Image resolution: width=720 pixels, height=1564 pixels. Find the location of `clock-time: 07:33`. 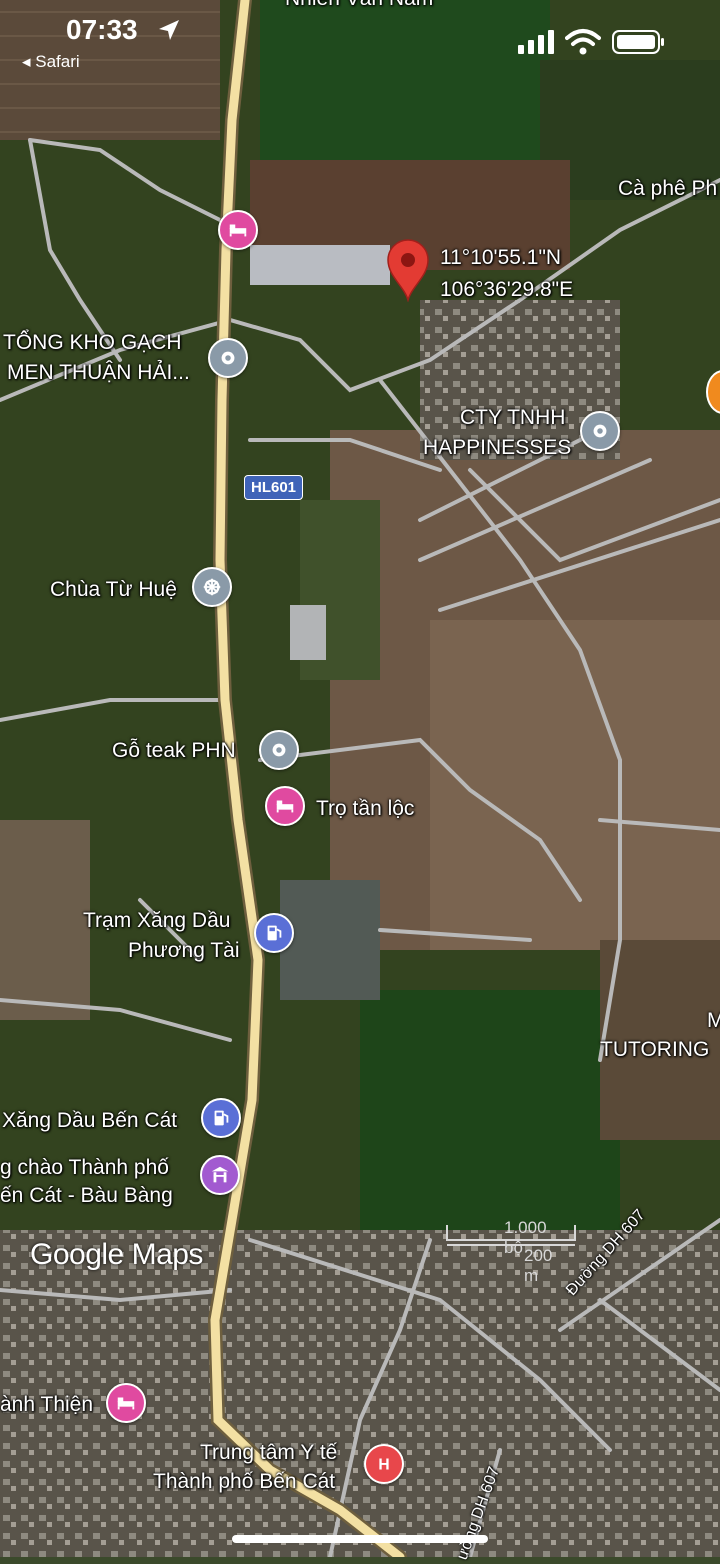

clock-time: 07:33 is located at coordinates (102, 29).